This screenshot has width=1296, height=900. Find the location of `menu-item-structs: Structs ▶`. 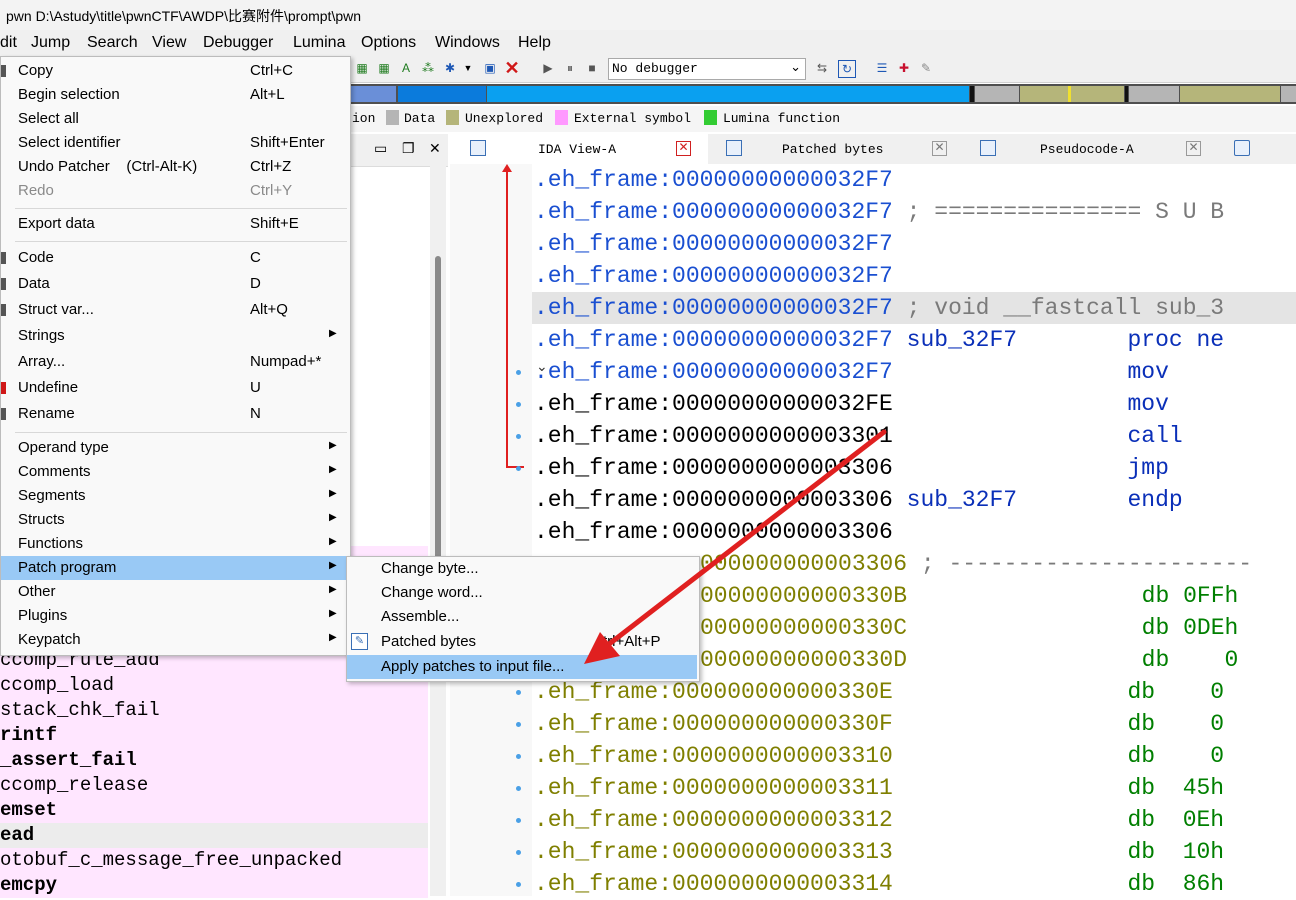

menu-item-structs: Structs ▶ is located at coordinates (174, 520).